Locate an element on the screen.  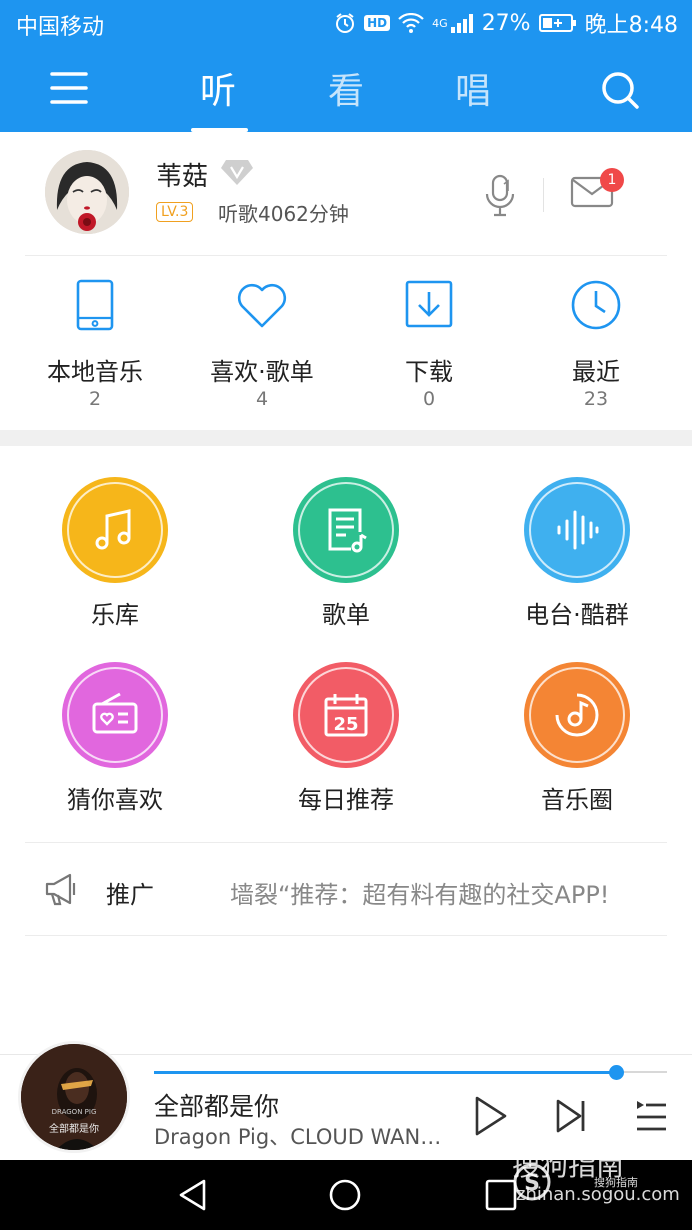
music-circle-icon is located at coordinates (577, 715).